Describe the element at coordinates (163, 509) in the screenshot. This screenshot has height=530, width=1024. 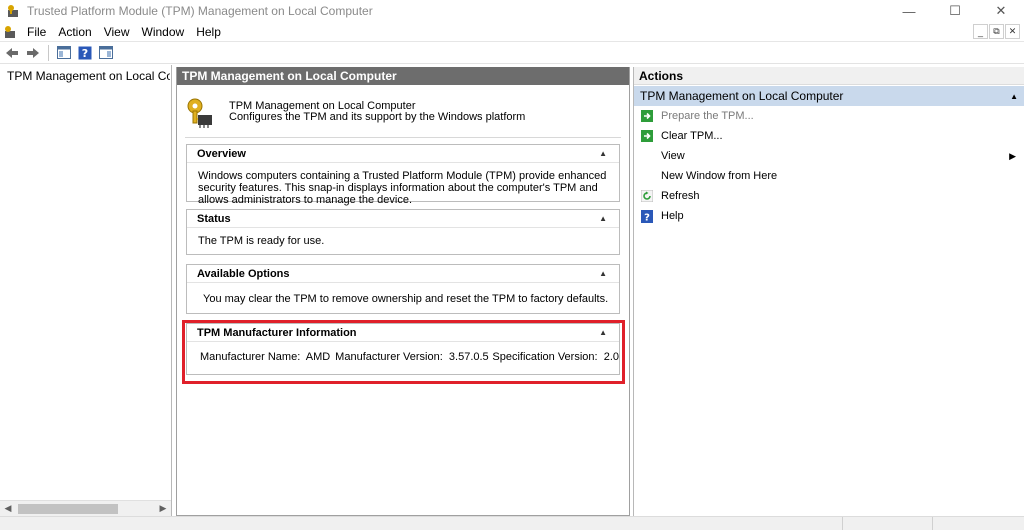
I see `scroll-right-icon: ▶` at that location.